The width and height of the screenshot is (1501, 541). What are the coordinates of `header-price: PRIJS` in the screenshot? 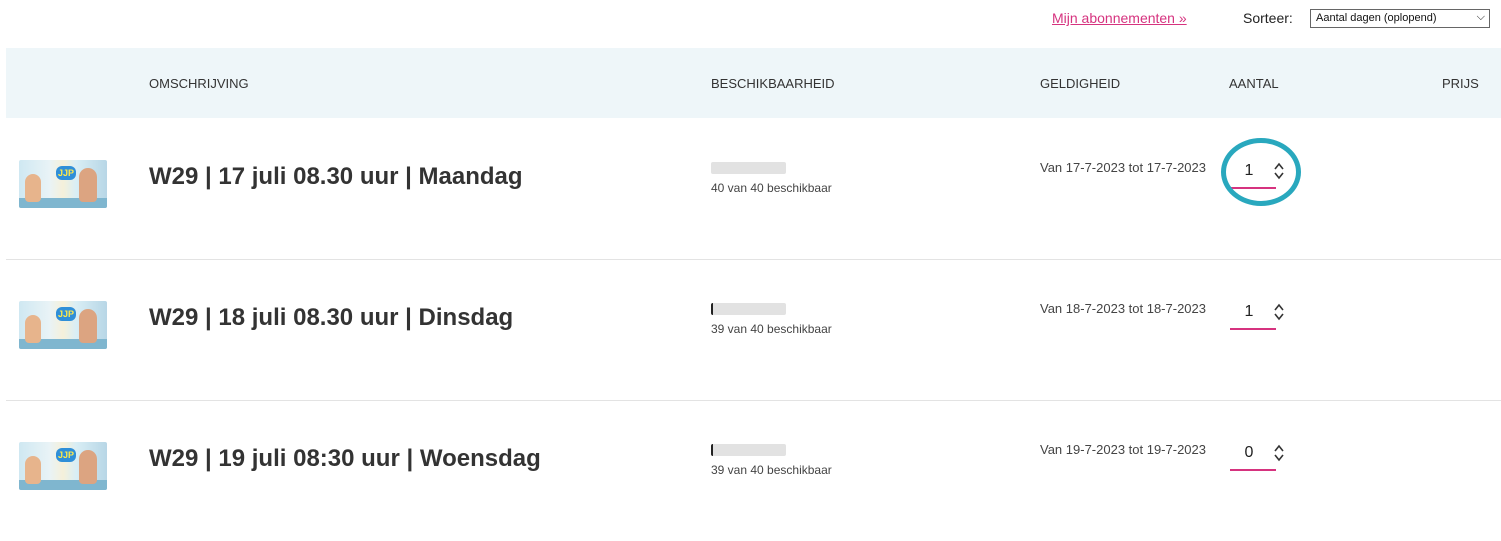 It's located at (1460, 83).